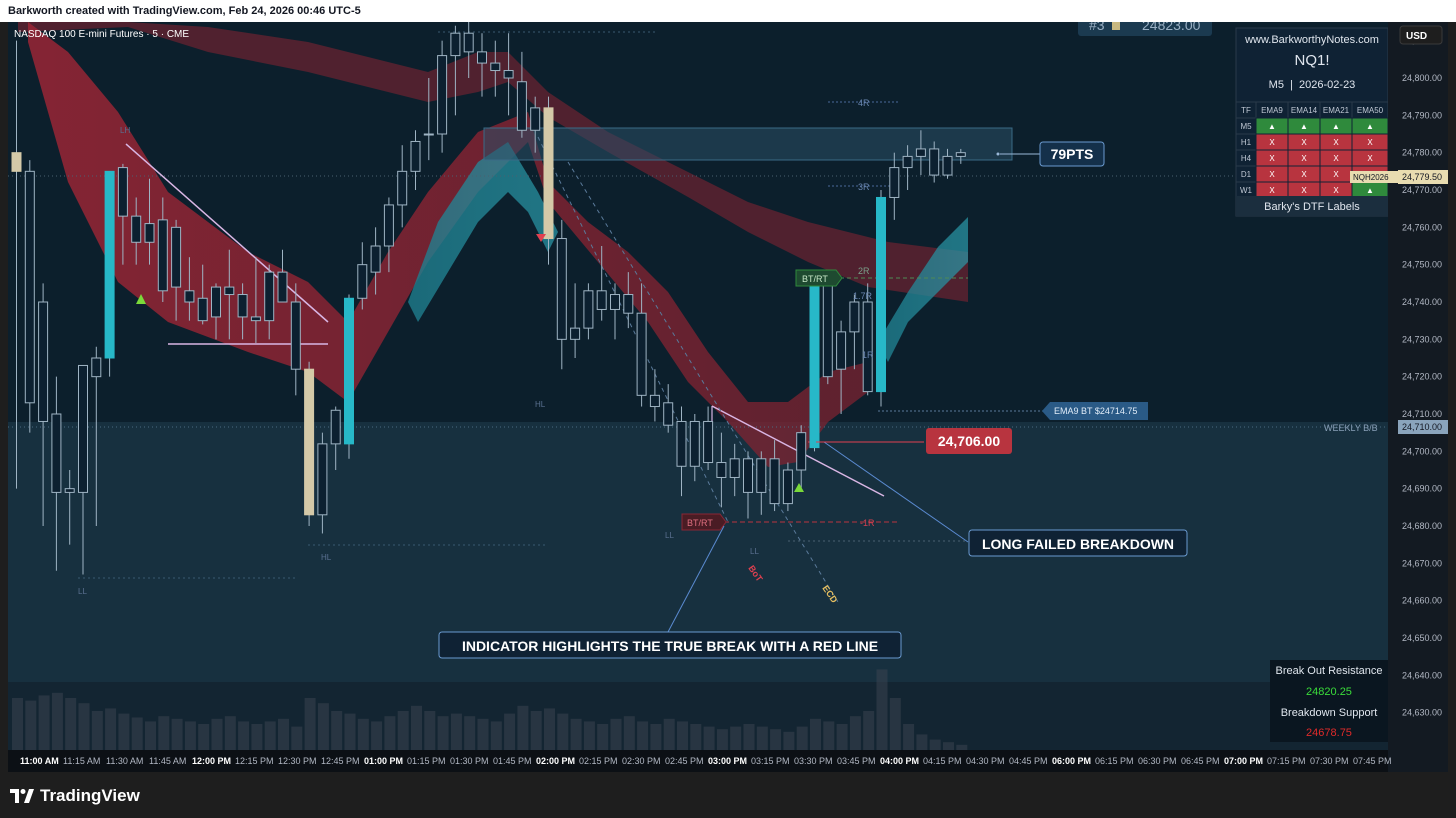  I want to click on table-header-label: EMA50, so click(1370, 110).